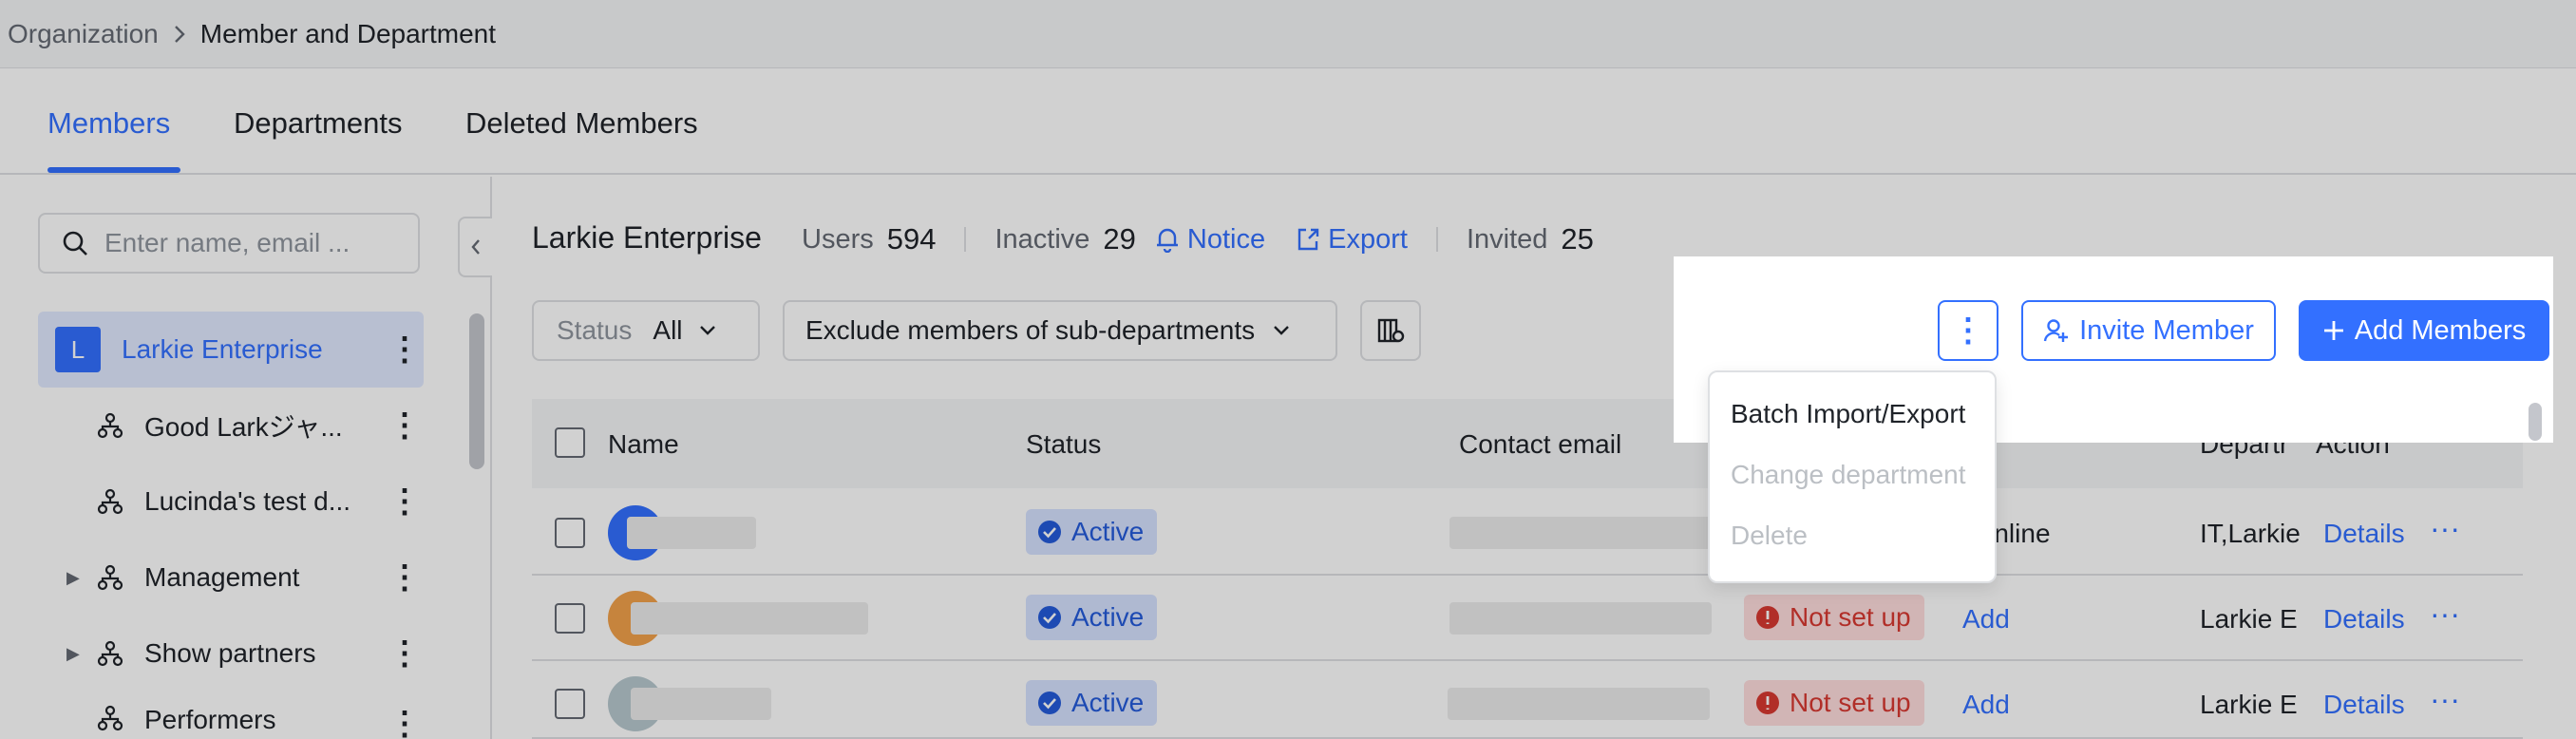  I want to click on add-members-button: Add Members, so click(2424, 330).